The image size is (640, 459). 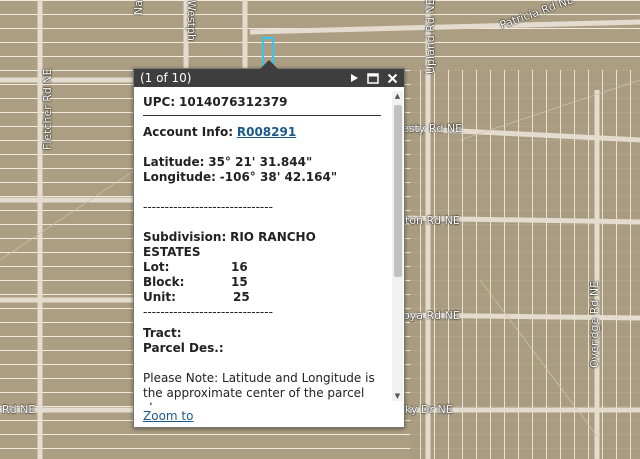 What do you see at coordinates (373, 78) in the screenshot?
I see `maximize-icon` at bounding box center [373, 78].